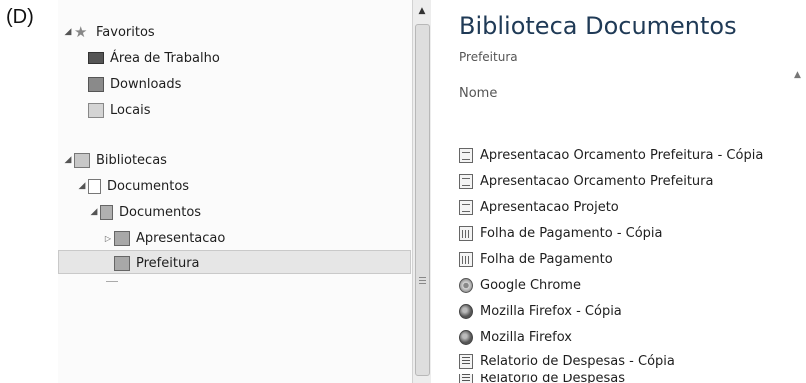 The height and width of the screenshot is (383, 806). What do you see at coordinates (168, 263) in the screenshot?
I see `nav-item-label: Prefeitura` at bounding box center [168, 263].